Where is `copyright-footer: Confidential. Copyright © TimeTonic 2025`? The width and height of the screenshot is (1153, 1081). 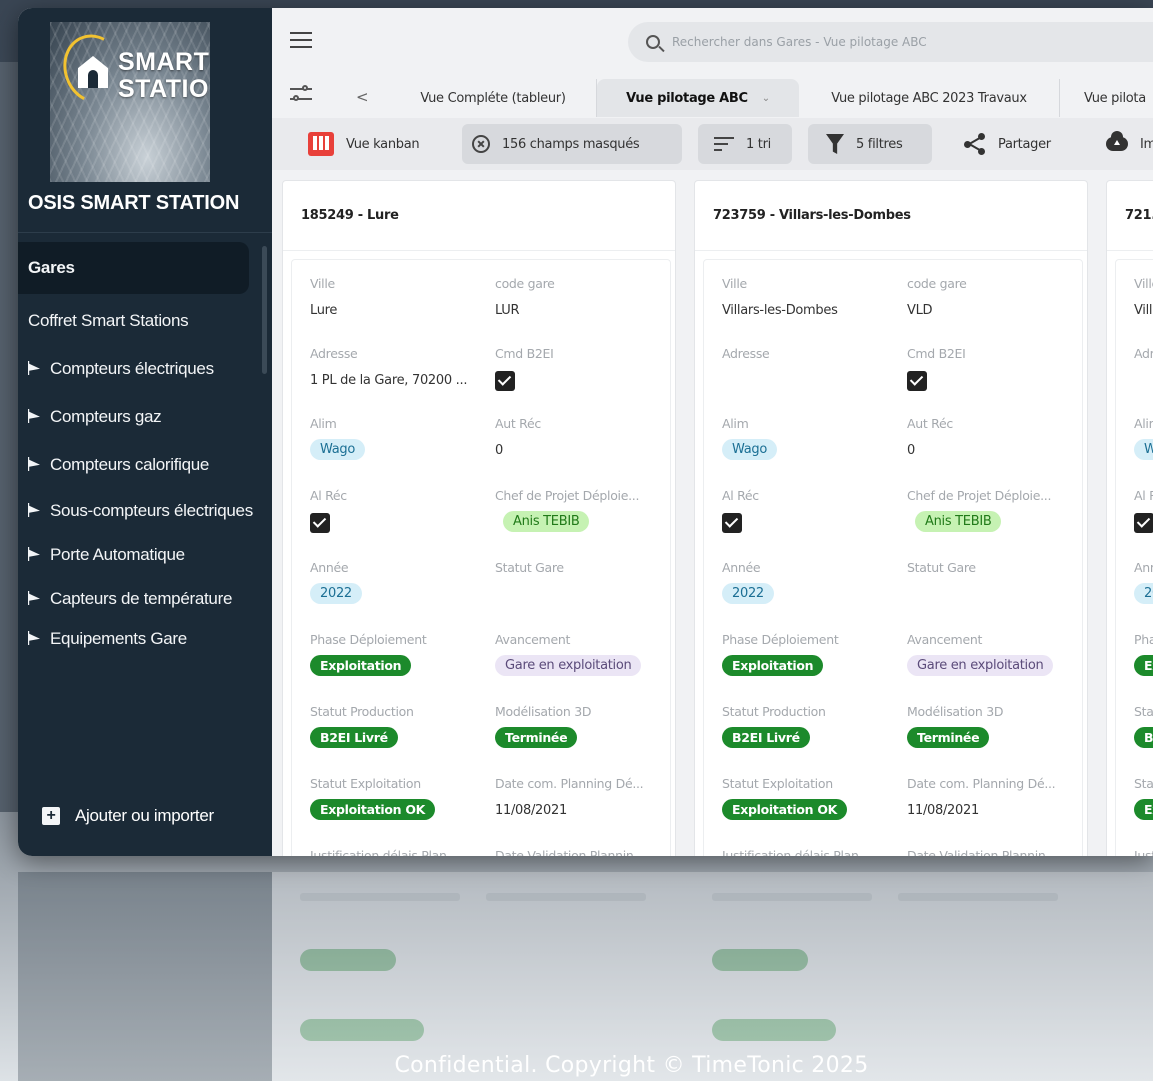
copyright-footer: Confidential. Copyright © TimeTonic 2025 is located at coordinates (631, 1065).